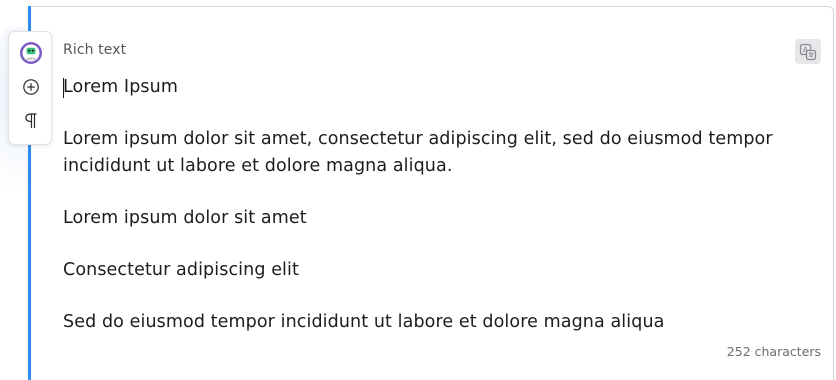  I want to click on pilcrow-icon, so click(31, 120).